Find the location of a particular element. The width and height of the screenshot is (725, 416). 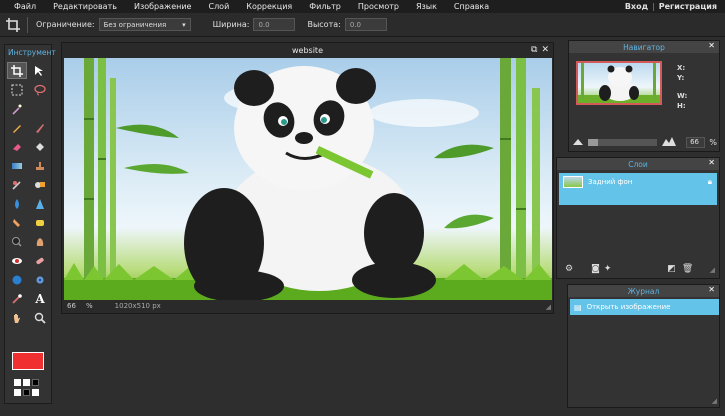

red-eye-icon is located at coordinates (17, 260).